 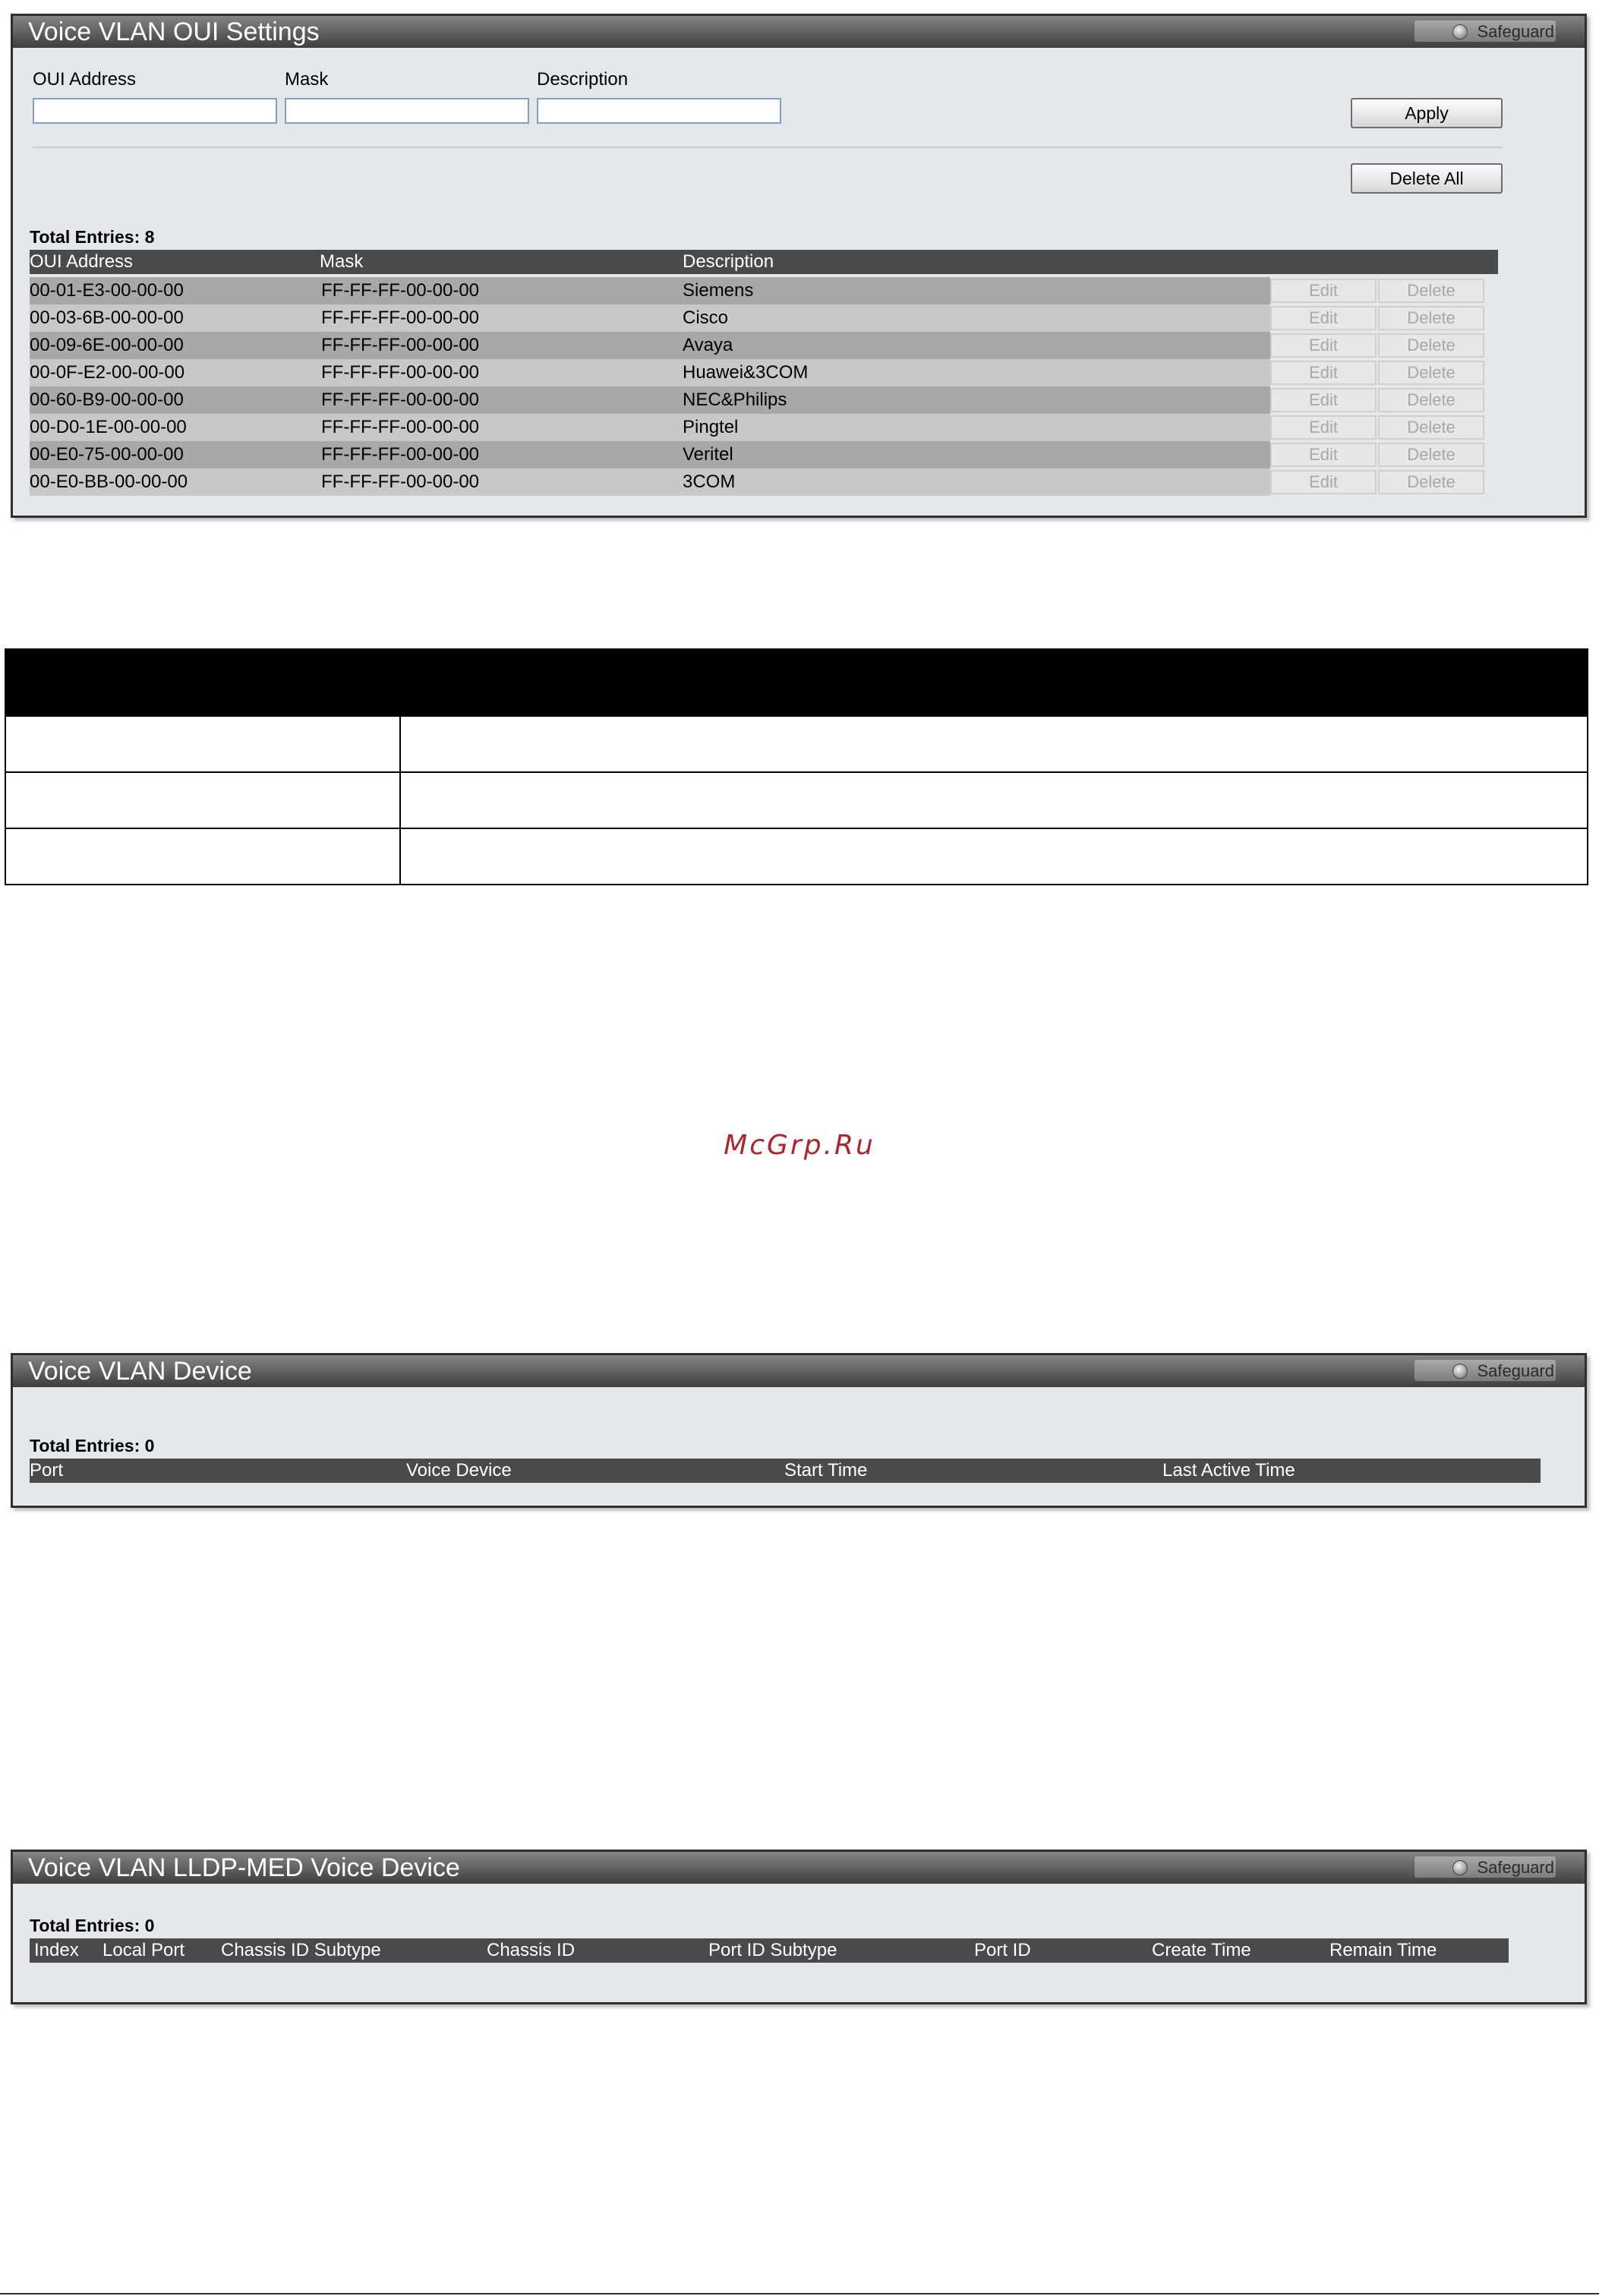 I want to click on panel-title: Voice VLAN OUI Settings, so click(x=174, y=32).